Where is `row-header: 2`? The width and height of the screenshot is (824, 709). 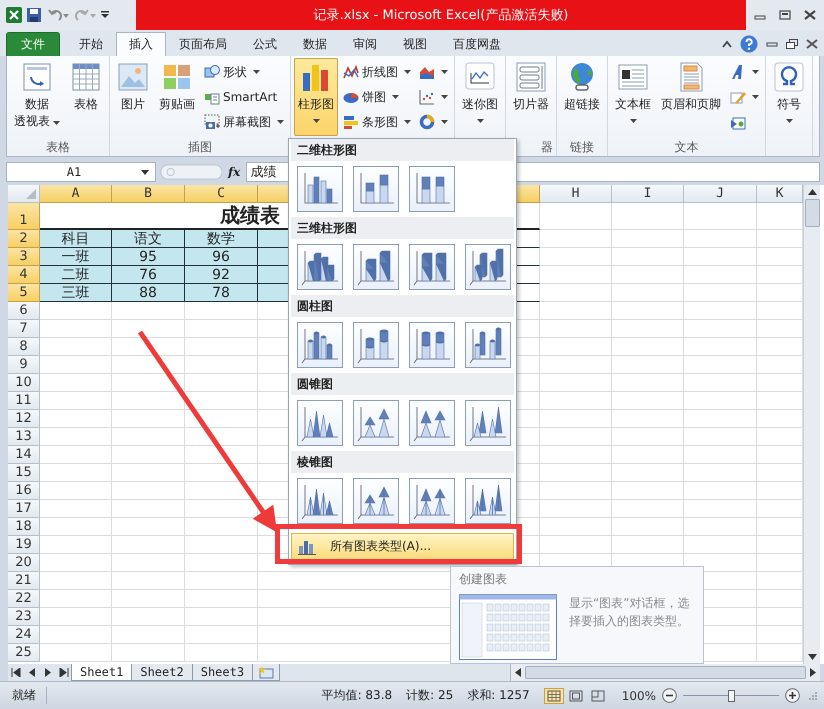
row-header: 2 is located at coordinates (24, 239).